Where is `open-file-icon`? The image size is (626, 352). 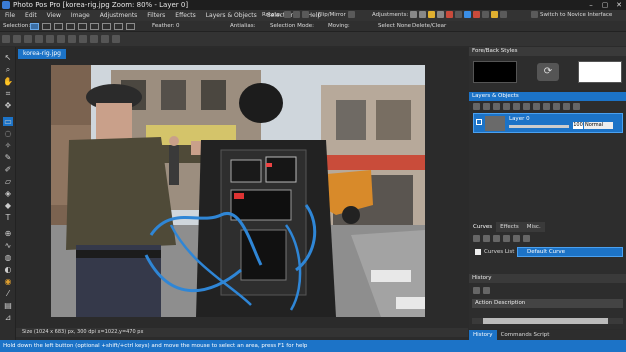 open-file-icon is located at coordinates (17, 39).